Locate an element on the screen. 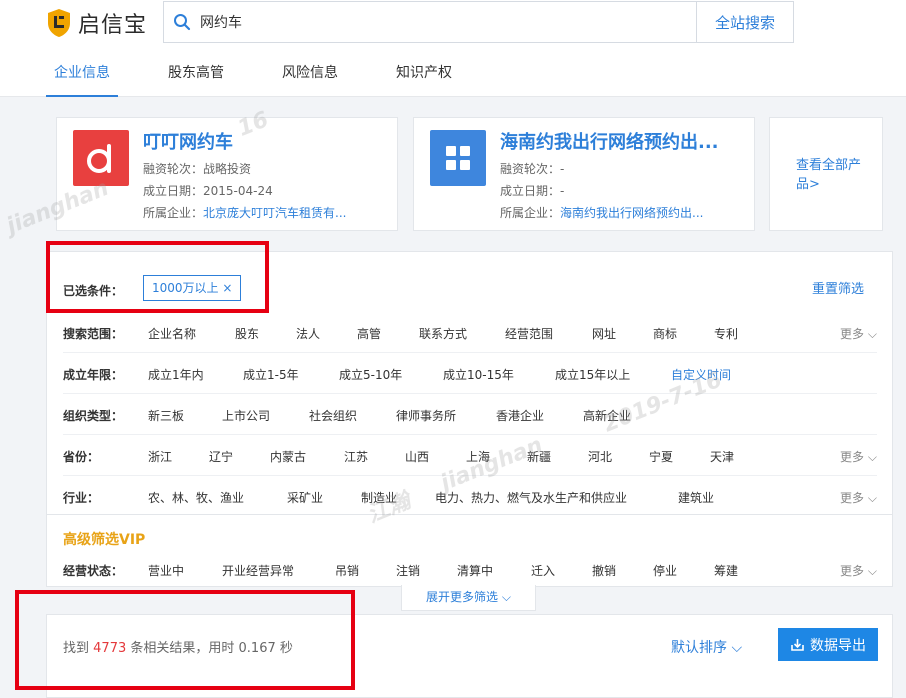 The width and height of the screenshot is (906, 698). filter-option: 撤销 is located at coordinates (604, 570).